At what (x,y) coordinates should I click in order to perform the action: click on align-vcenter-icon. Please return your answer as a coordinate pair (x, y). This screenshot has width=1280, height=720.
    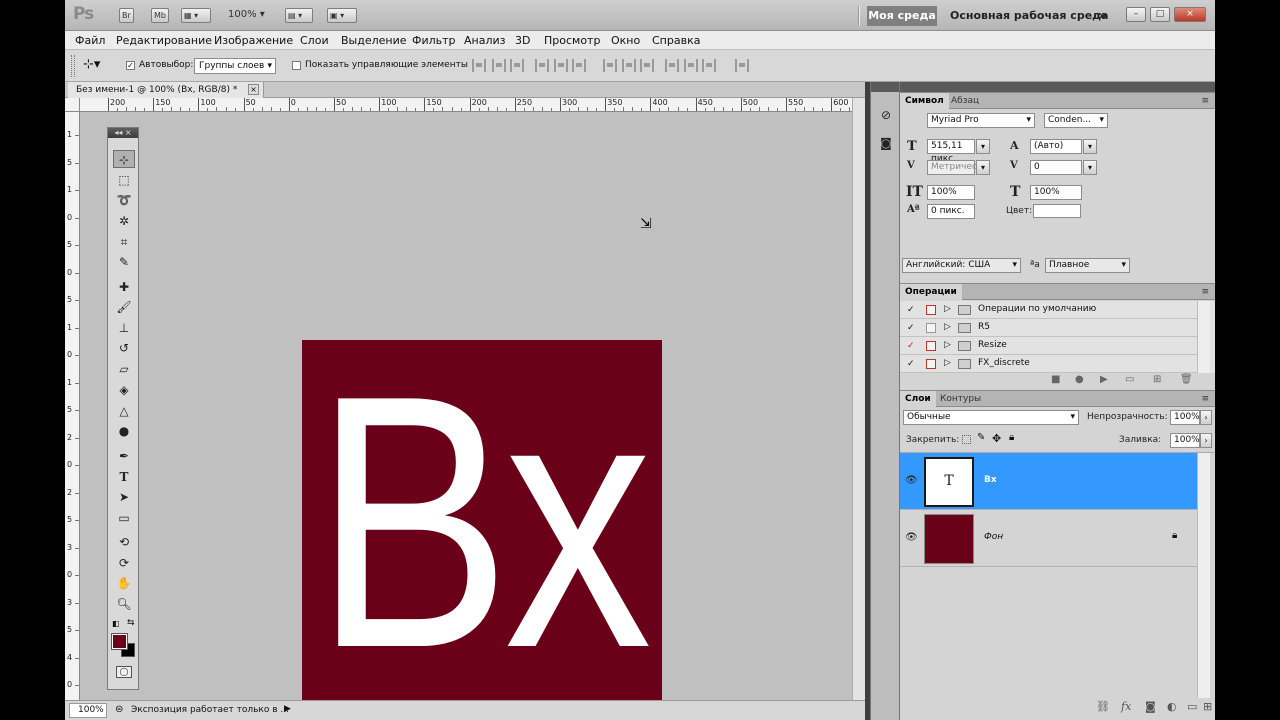
    Looking at the image, I should click on (499, 65).